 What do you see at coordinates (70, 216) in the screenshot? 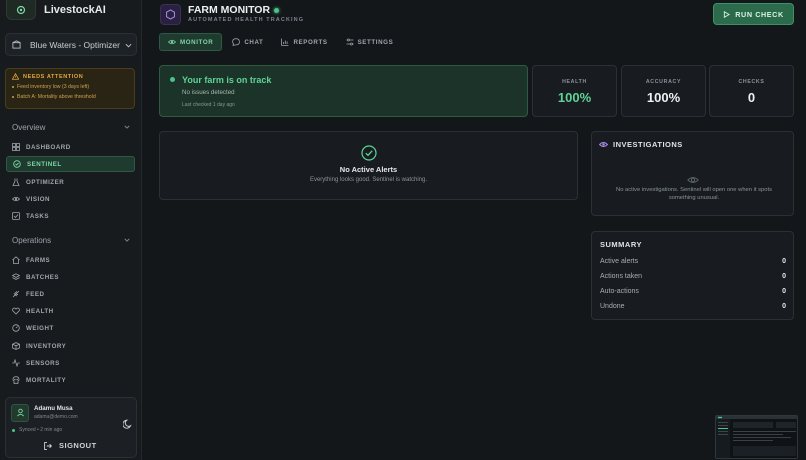
I see `sidebar-item-tasks: TASKS` at bounding box center [70, 216].